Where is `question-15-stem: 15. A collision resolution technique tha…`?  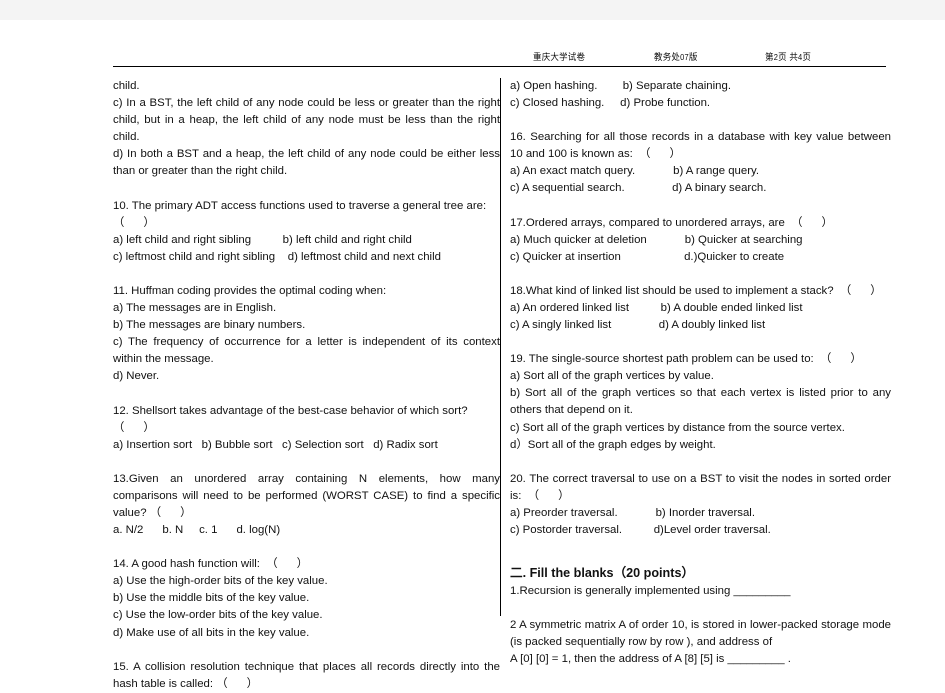
question-15-stem: 15. A collision resolution technique tha… is located at coordinates (308, 675).